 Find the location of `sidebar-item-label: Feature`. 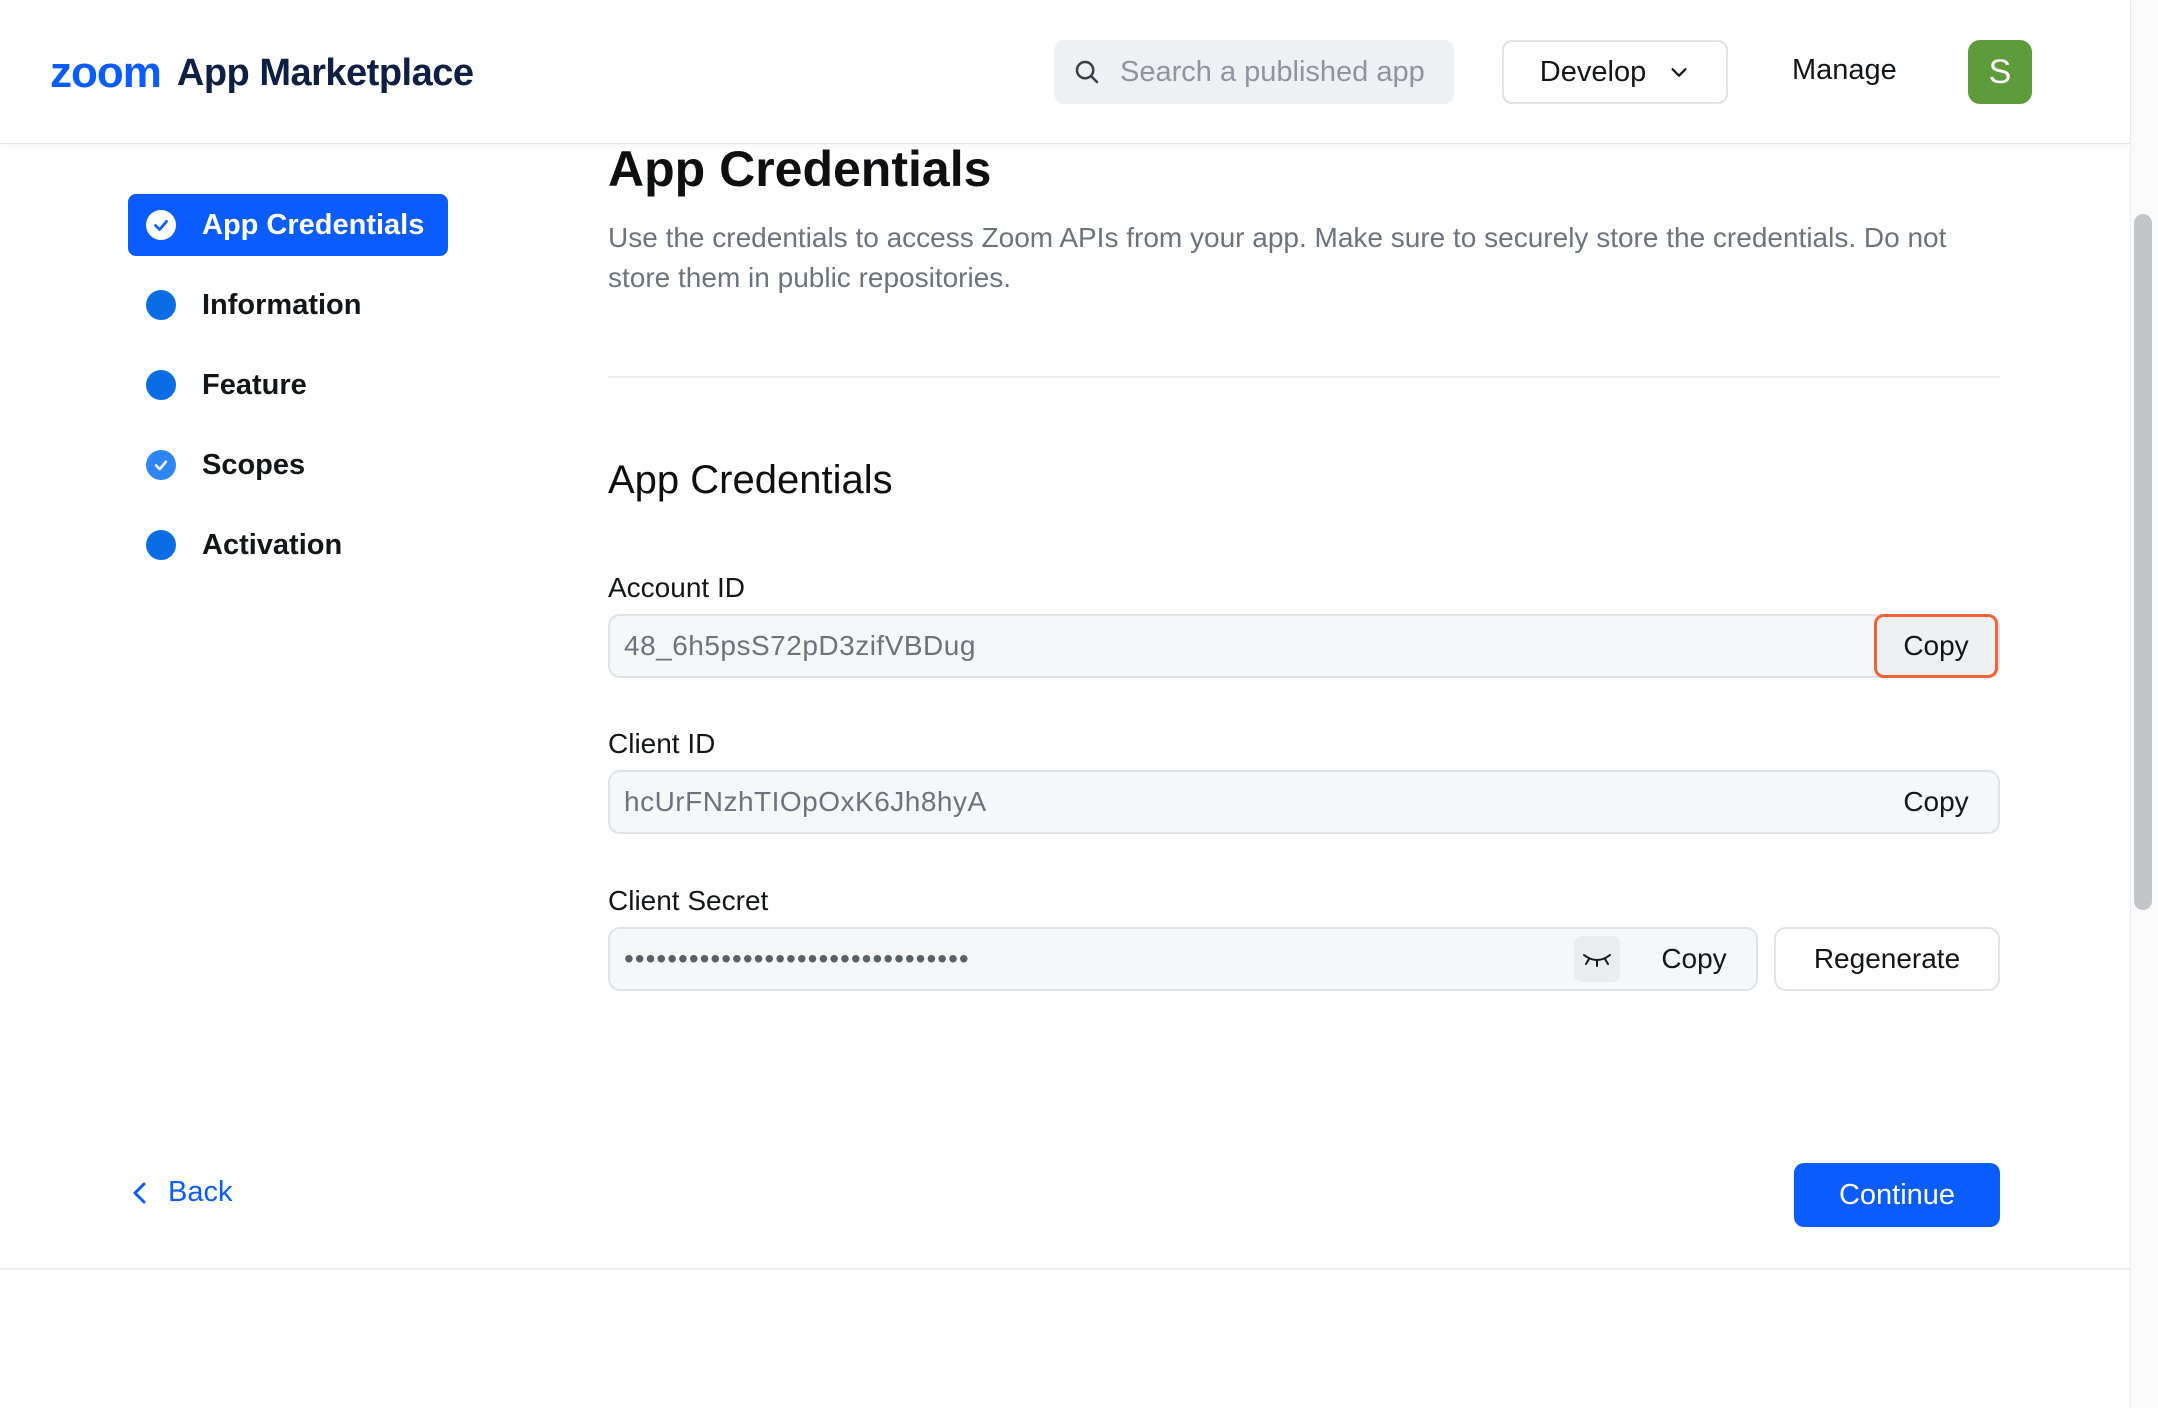

sidebar-item-label: Feature is located at coordinates (254, 384).